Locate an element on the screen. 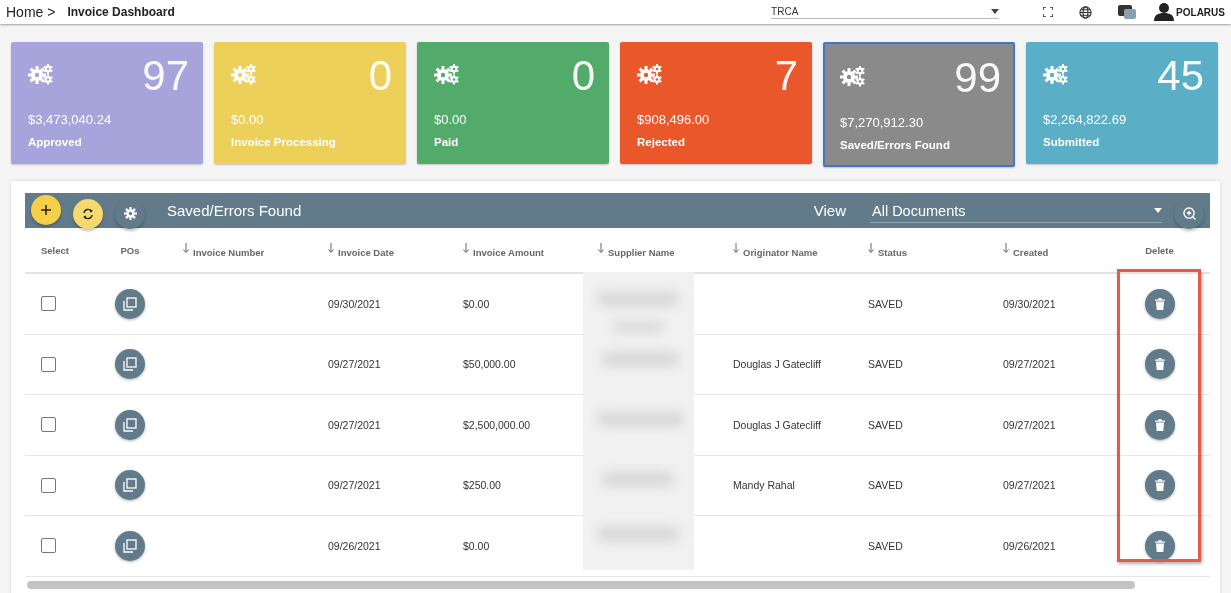 This screenshot has width=1231, height=593. user-menu: POLARUS is located at coordinates (1189, 12).